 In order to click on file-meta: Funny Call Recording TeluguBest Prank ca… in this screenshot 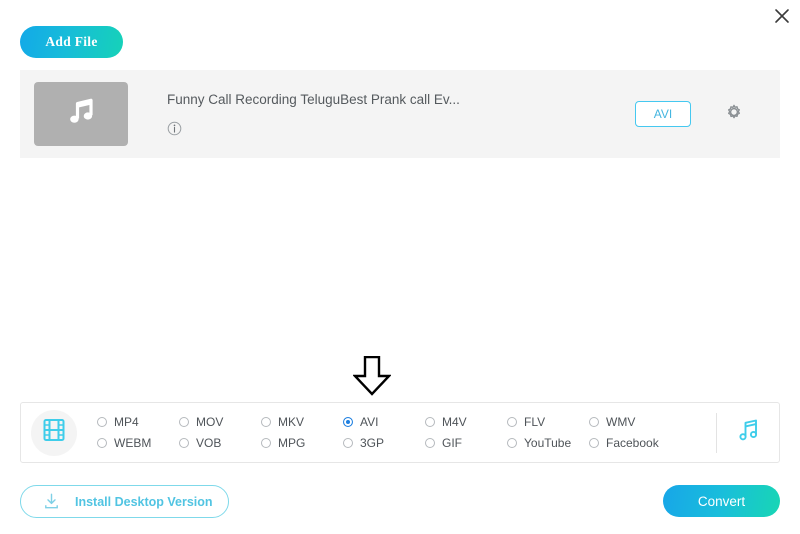, I will do `click(401, 114)`.